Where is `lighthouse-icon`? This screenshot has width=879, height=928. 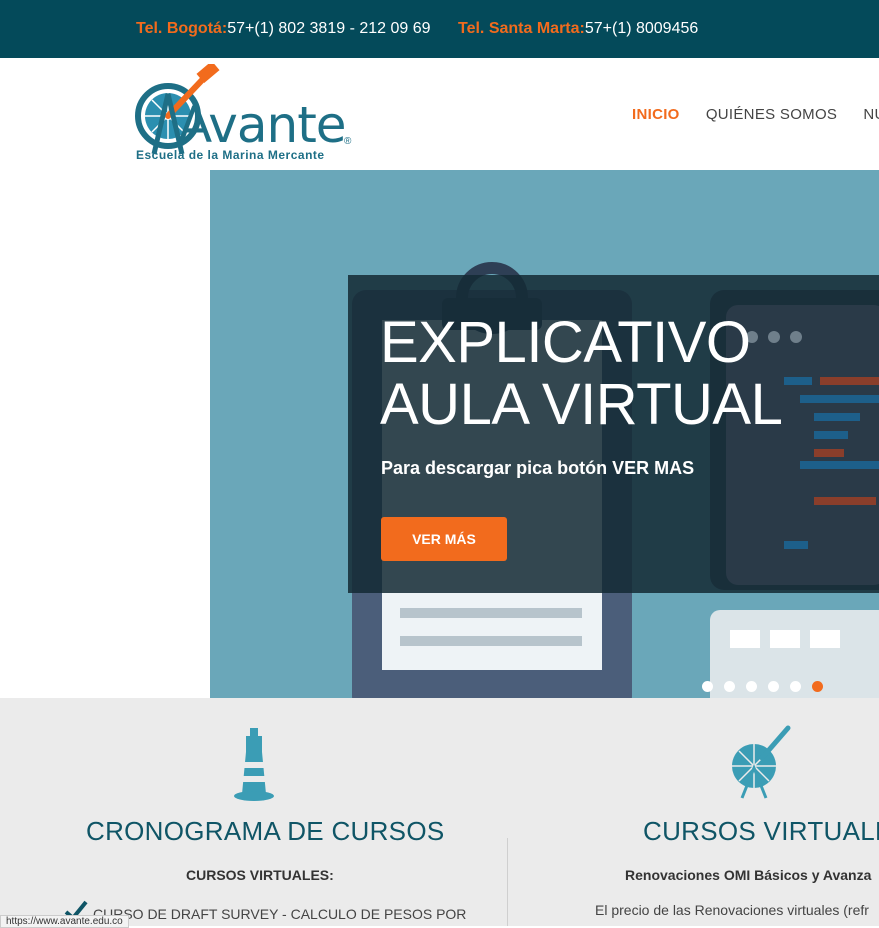
lighthouse-icon is located at coordinates (254, 764).